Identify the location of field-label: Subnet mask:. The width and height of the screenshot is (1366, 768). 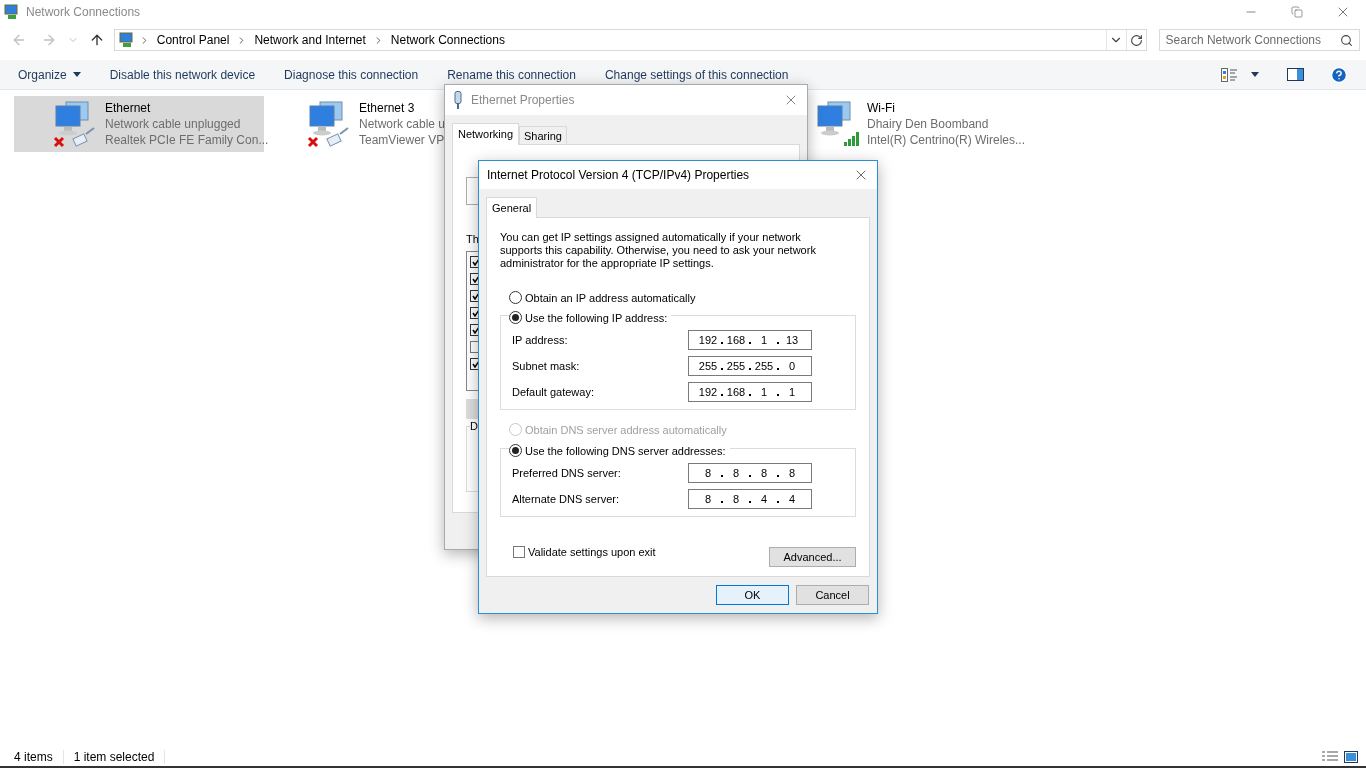
(546, 366).